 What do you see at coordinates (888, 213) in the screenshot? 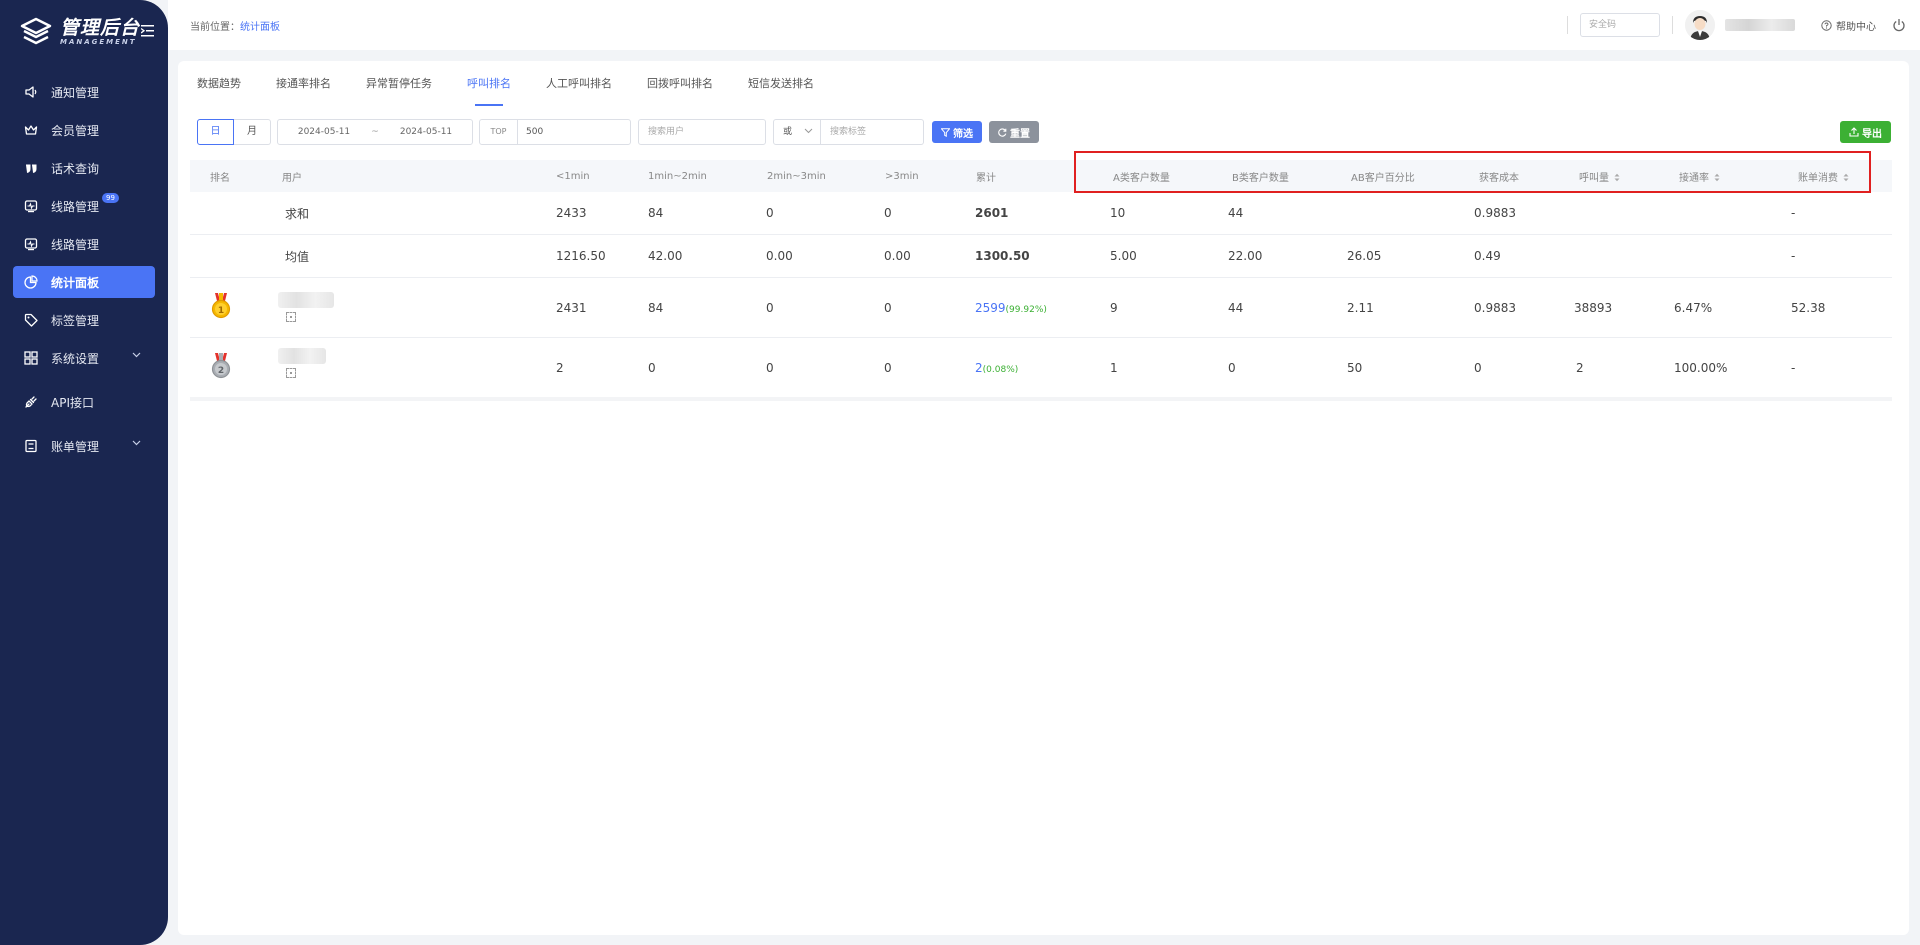
I see `sum-gt3min: 0` at bounding box center [888, 213].